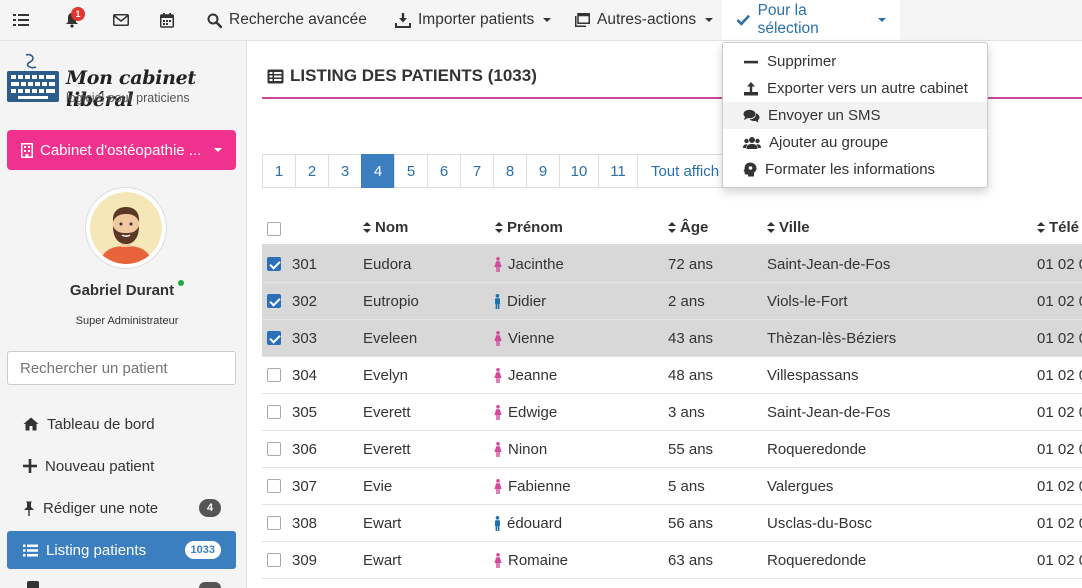 Image resolution: width=1082 pixels, height=588 pixels. Describe the element at coordinates (305, 523) in the screenshot. I see `patient-id: 308` at that location.